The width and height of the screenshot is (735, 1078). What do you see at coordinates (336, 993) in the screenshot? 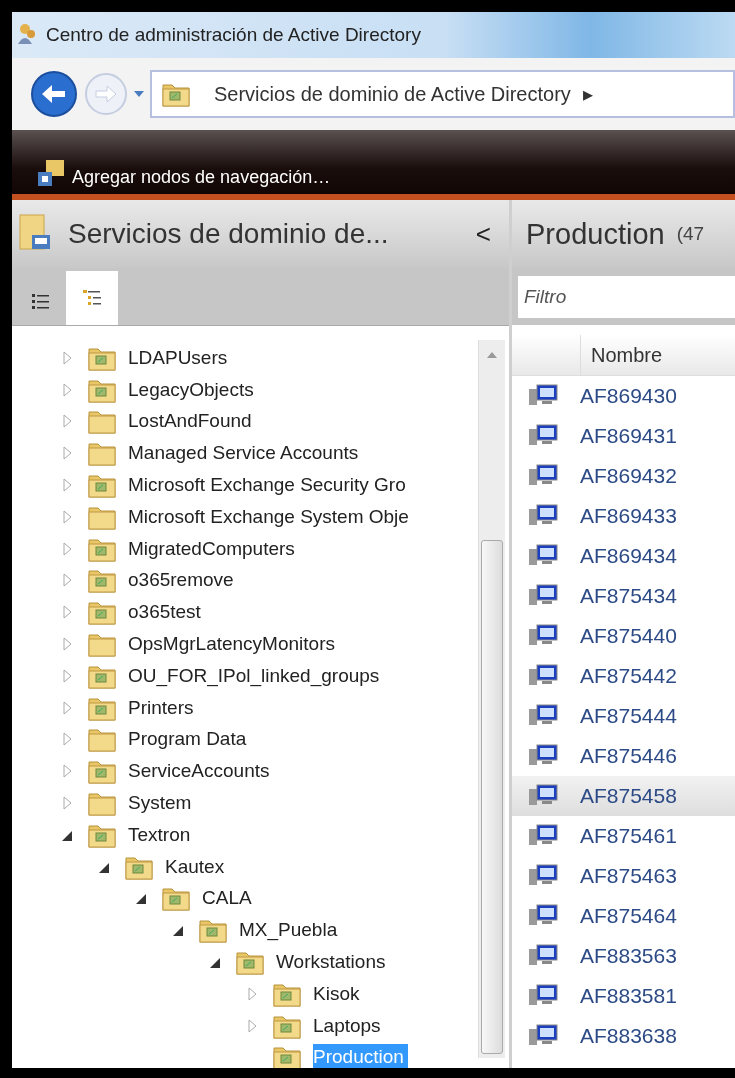
I see `tree-item: Kisok` at bounding box center [336, 993].